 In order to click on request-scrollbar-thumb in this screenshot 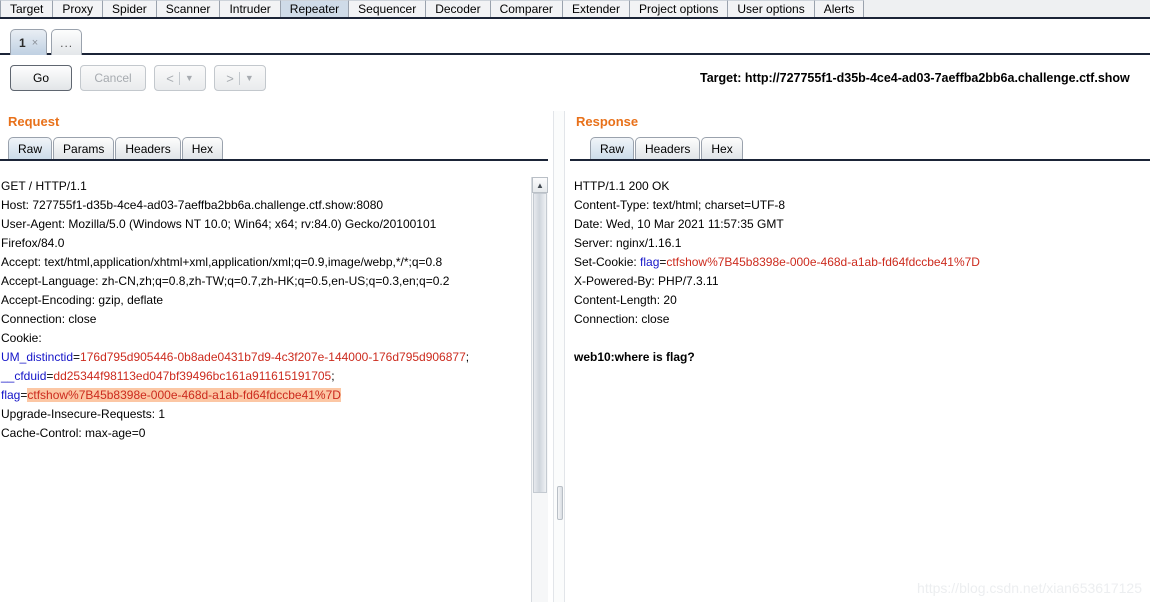, I will do `click(540, 343)`.